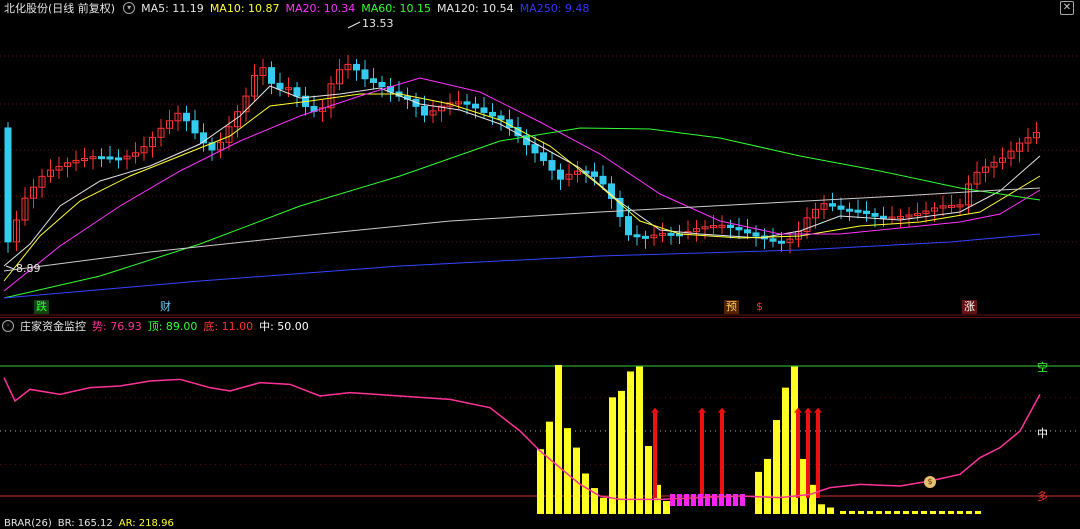 Image resolution: width=1080 pixels, height=529 pixels. I want to click on high-price-label: 13.53, so click(378, 23).